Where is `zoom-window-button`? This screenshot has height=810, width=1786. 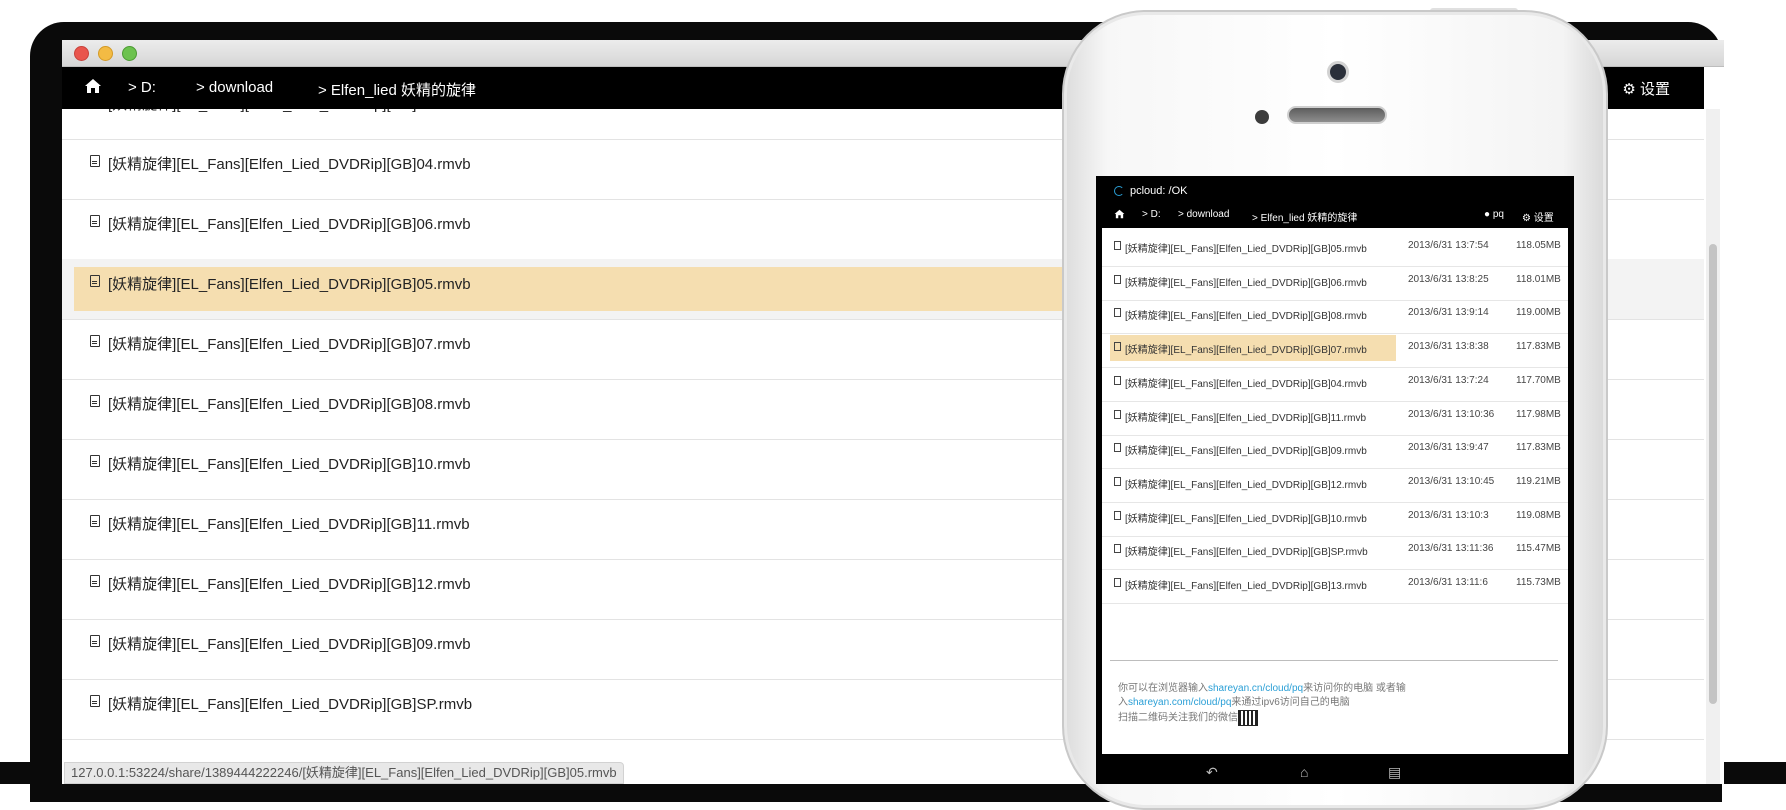 zoom-window-button is located at coordinates (129, 53).